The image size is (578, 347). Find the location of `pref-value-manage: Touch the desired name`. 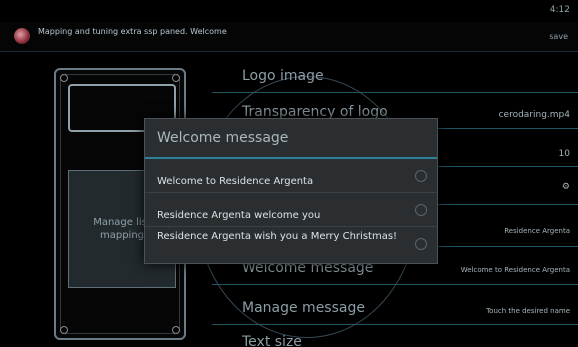

pref-value-manage: Touch the desired name is located at coordinates (528, 311).